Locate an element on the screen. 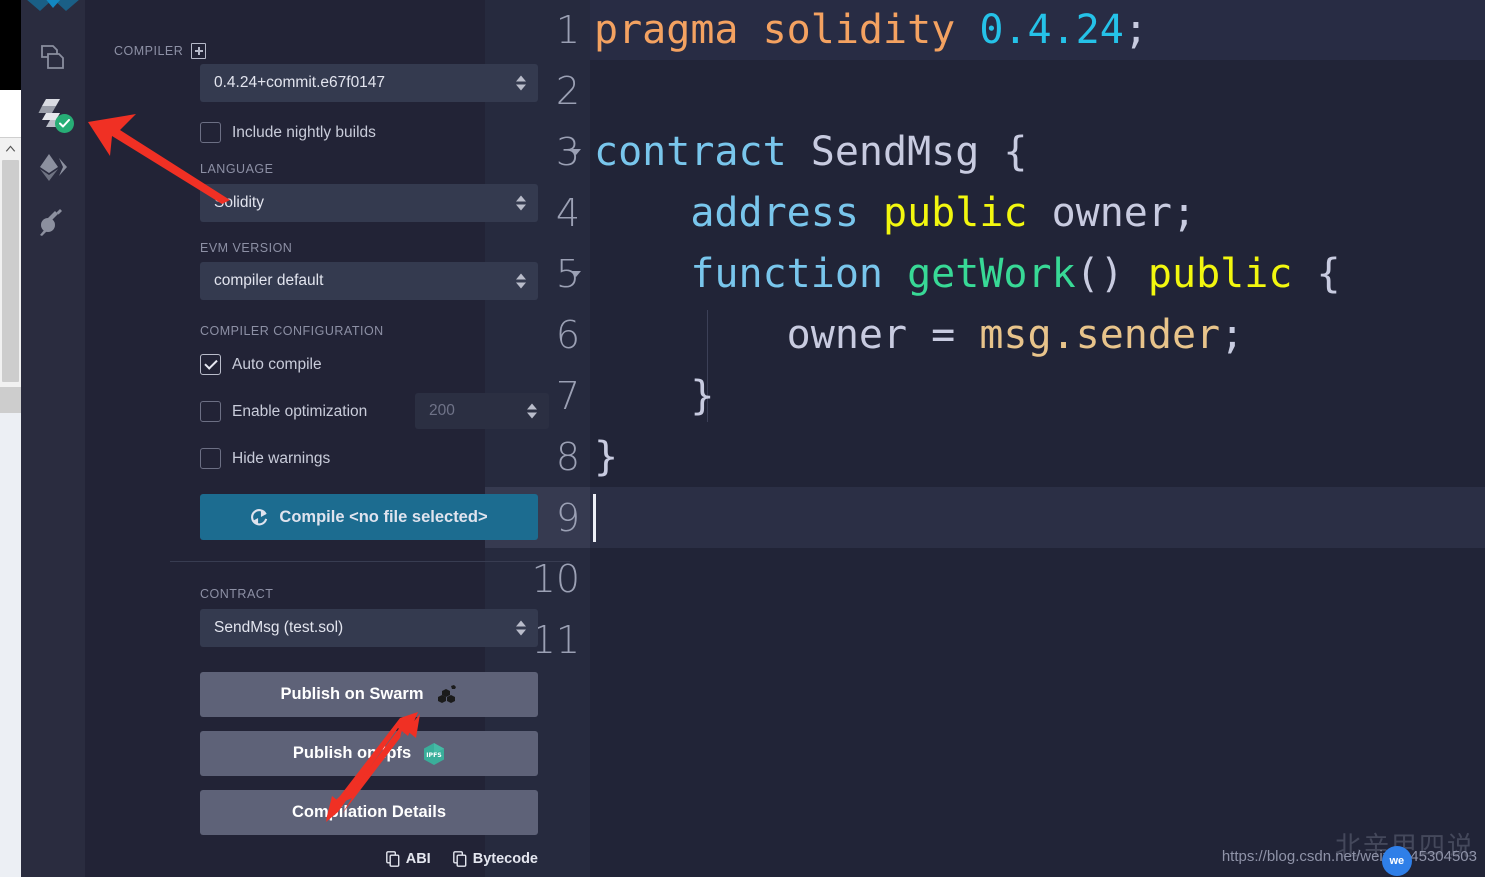 This screenshot has width=1485, height=877. copy-bytecode-link: Bytecode is located at coordinates (495, 859).